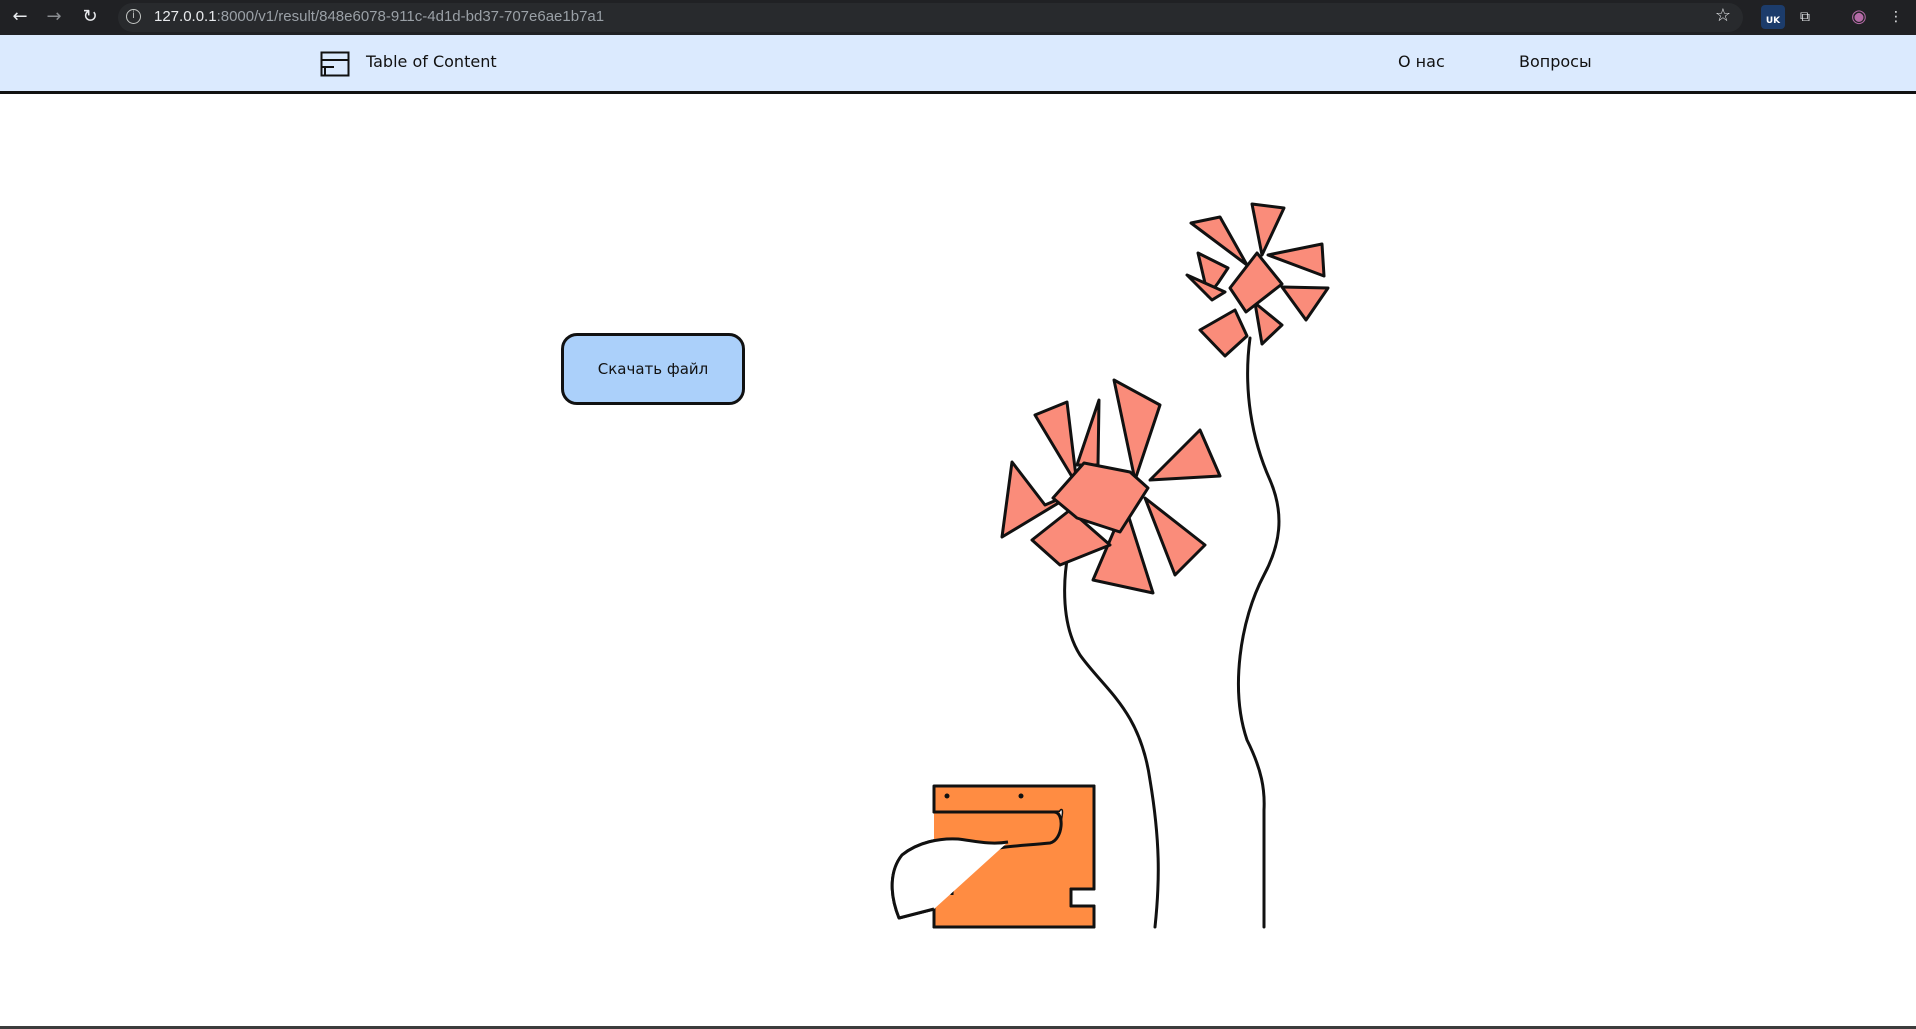 Image resolution: width=1916 pixels, height=1029 pixels. What do you see at coordinates (1259, 632) in the screenshot?
I see `right-stem` at bounding box center [1259, 632].